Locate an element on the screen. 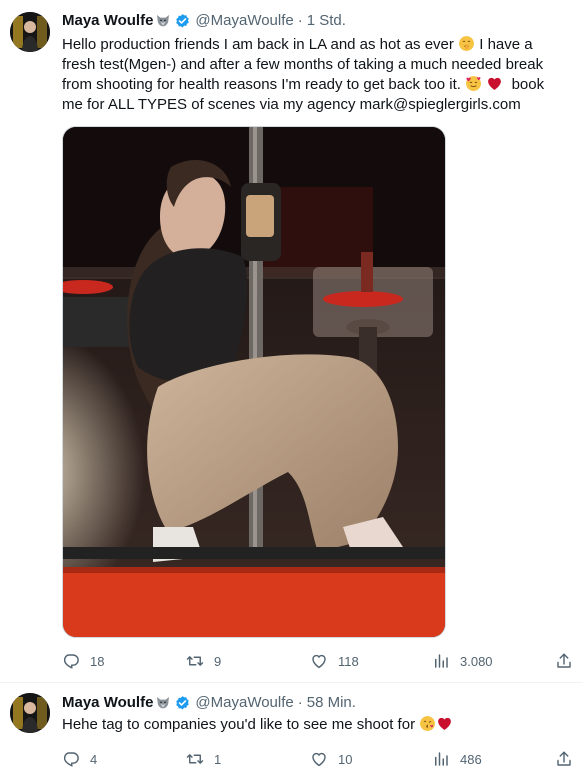  kissing-face-emoji-icon is located at coordinates (427, 723).